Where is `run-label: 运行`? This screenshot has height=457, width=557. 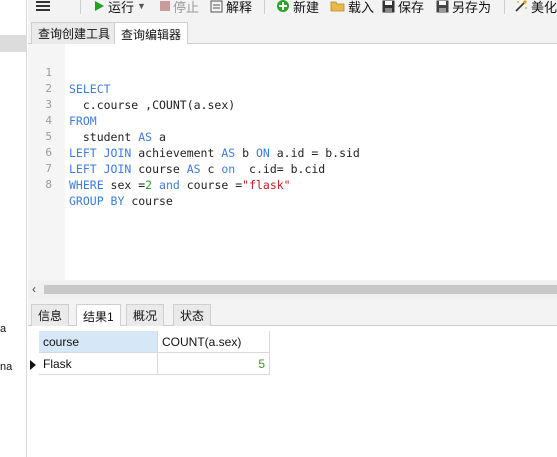 run-label: 运行 is located at coordinates (121, 7).